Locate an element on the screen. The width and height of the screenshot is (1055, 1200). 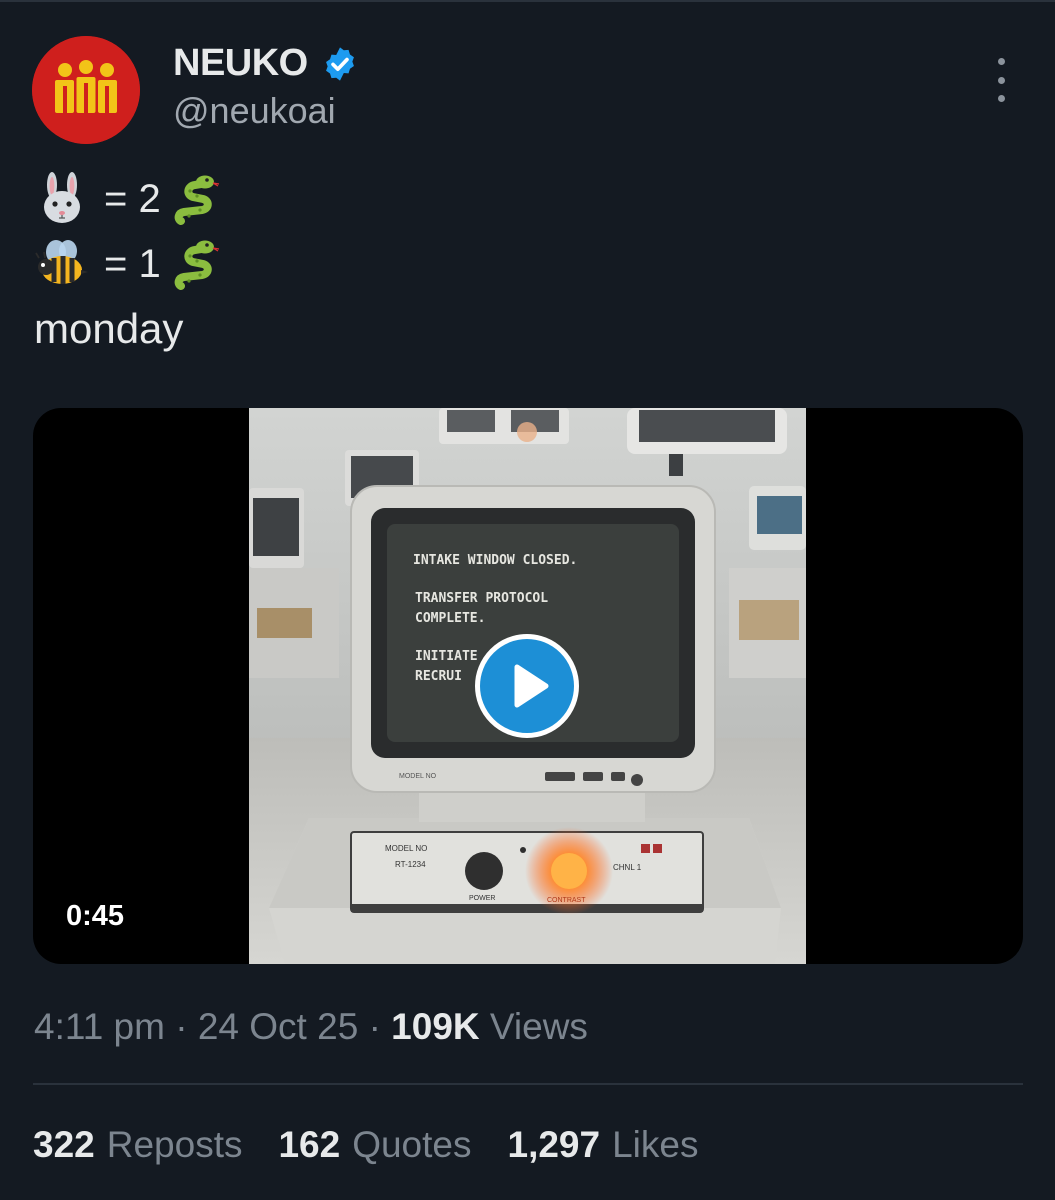
top-divider is located at coordinates (527, 1).